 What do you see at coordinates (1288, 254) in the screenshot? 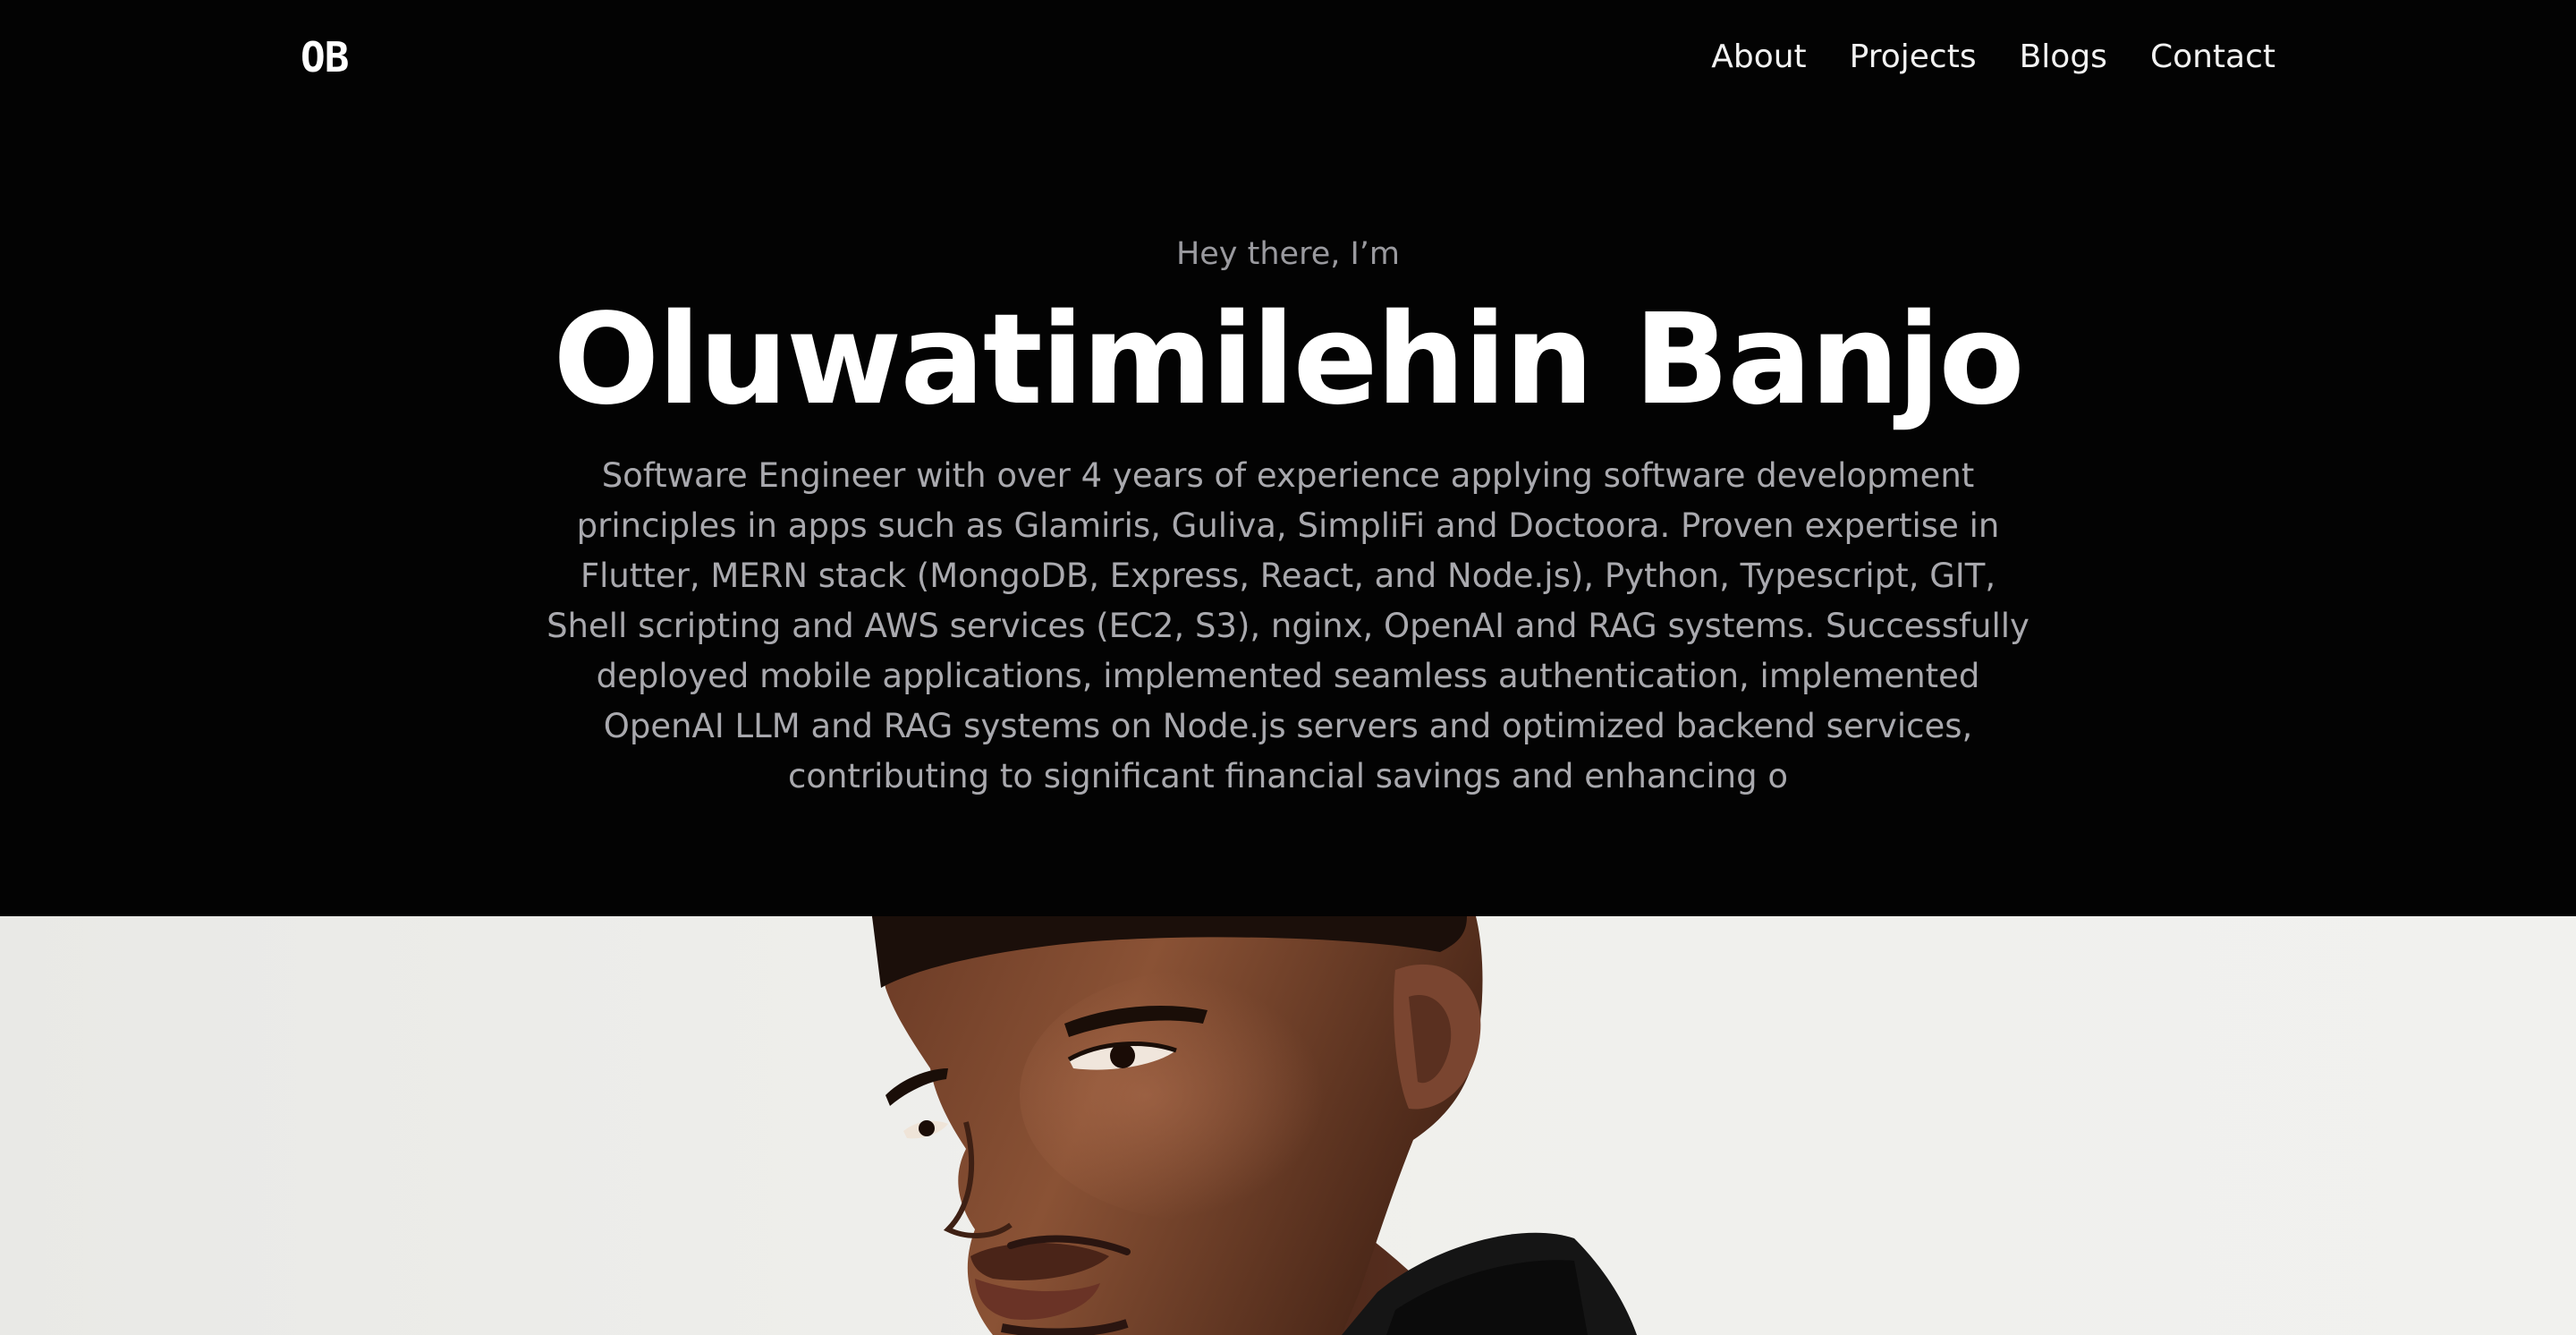
I see `hero-greeting: Hey there, I’m` at bounding box center [1288, 254].